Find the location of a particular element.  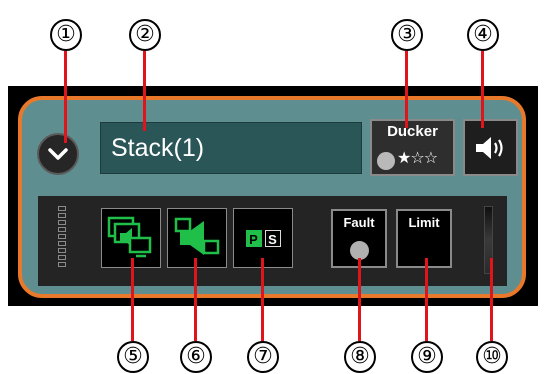

callout-5: ⑤ is located at coordinates (133, 357).